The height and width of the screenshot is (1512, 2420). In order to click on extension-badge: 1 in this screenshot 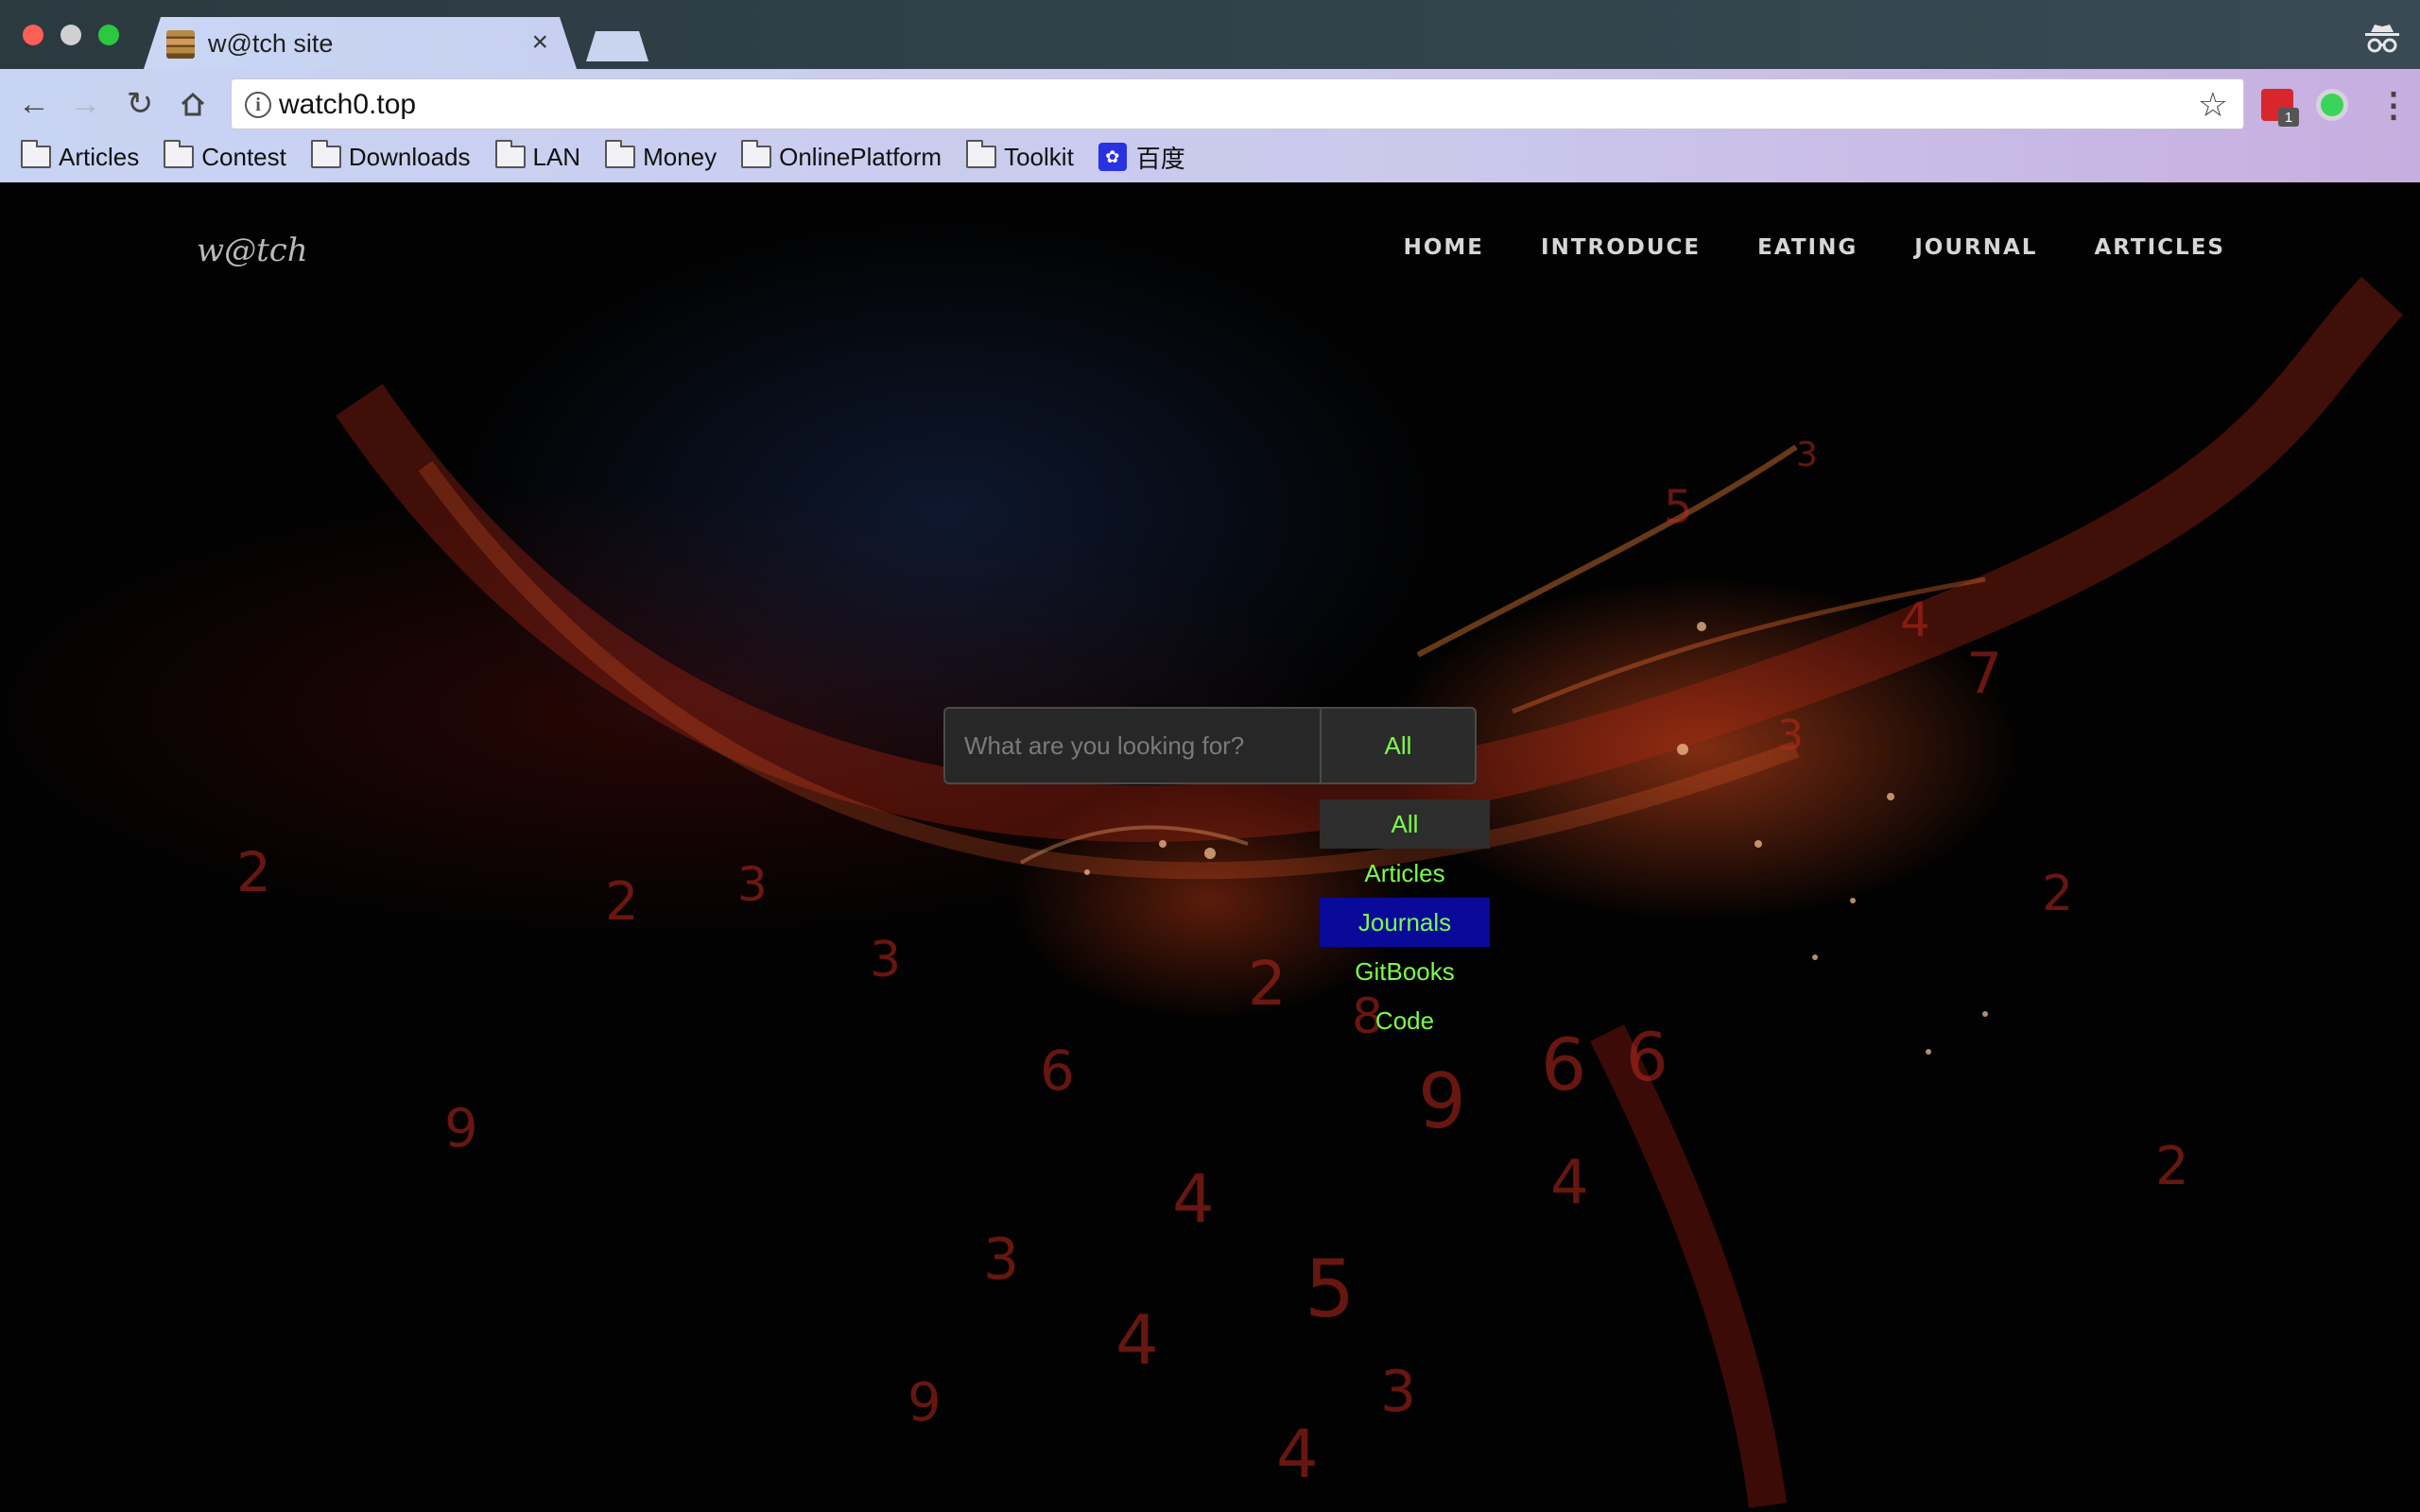, I will do `click(2288, 117)`.